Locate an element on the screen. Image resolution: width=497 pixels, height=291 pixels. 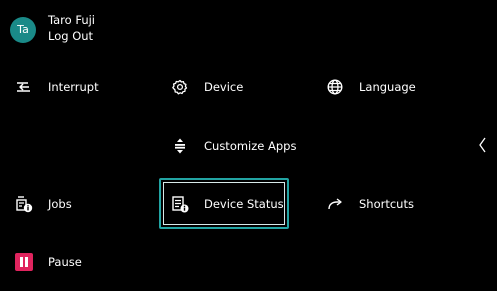
device-label: Device is located at coordinates (224, 87).